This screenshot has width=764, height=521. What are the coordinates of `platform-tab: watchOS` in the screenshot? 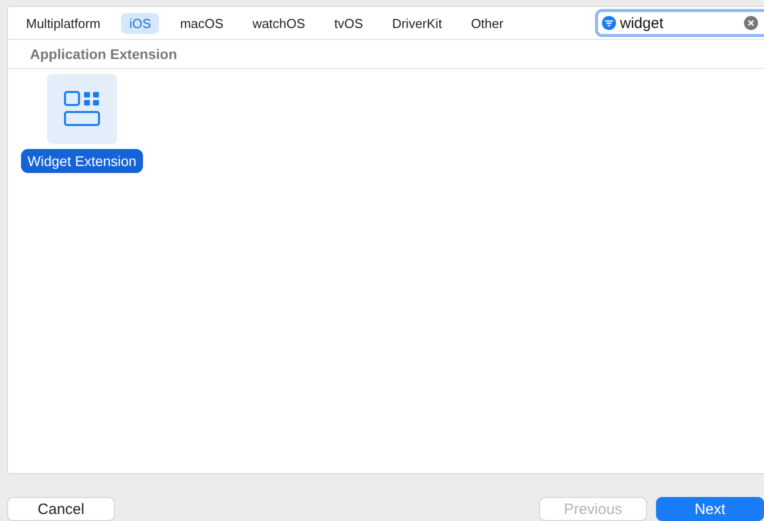 It's located at (279, 23).